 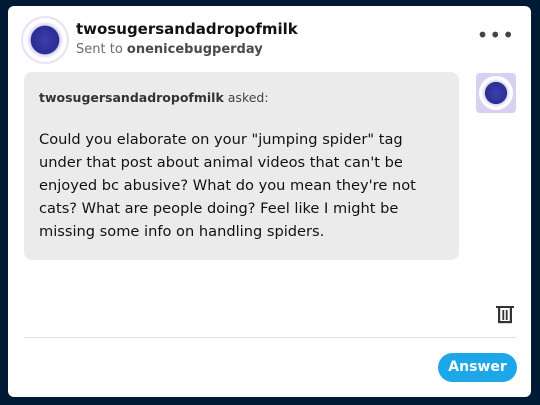 I want to click on sent-to-line: Sent to onenicebugperday, so click(x=169, y=49).